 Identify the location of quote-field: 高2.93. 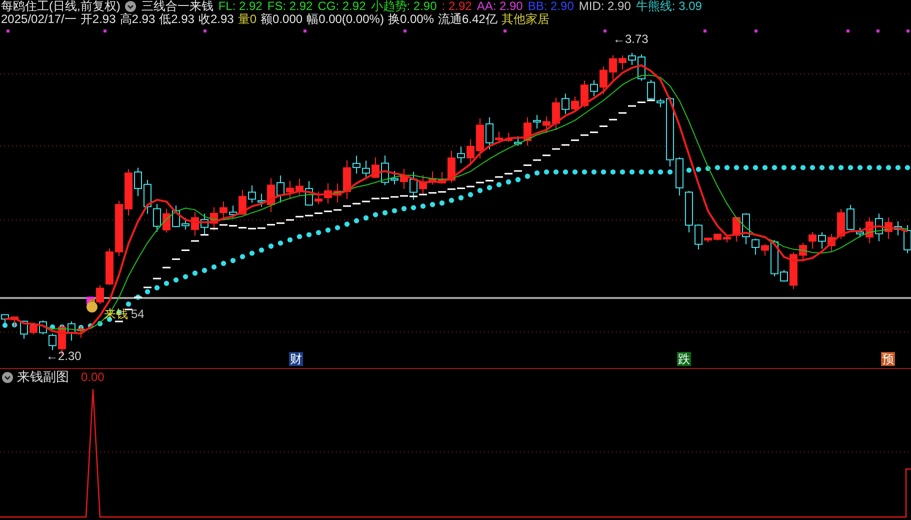
(138, 19).